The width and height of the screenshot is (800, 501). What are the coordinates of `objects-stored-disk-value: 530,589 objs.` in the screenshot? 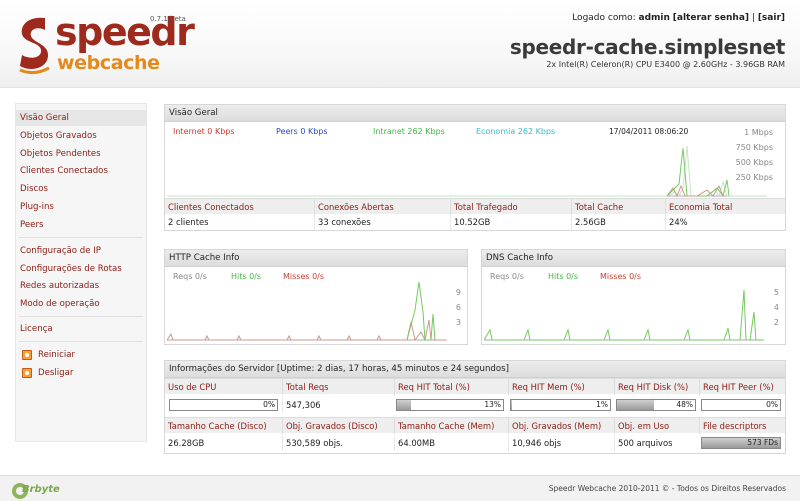 It's located at (338, 443).